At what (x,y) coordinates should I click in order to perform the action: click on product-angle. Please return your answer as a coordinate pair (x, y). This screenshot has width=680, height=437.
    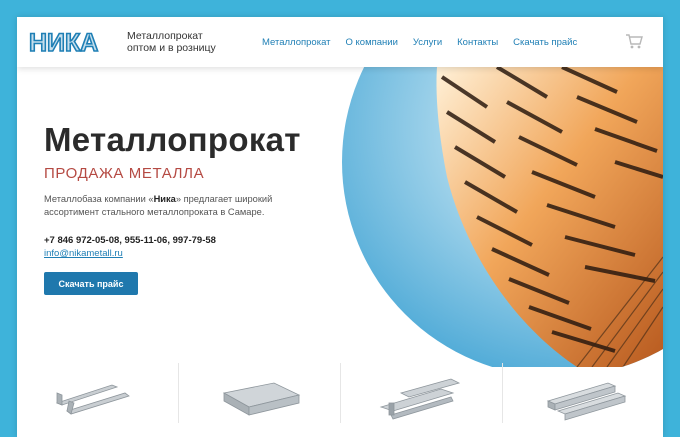
    Looking at the image, I should click on (97, 393).